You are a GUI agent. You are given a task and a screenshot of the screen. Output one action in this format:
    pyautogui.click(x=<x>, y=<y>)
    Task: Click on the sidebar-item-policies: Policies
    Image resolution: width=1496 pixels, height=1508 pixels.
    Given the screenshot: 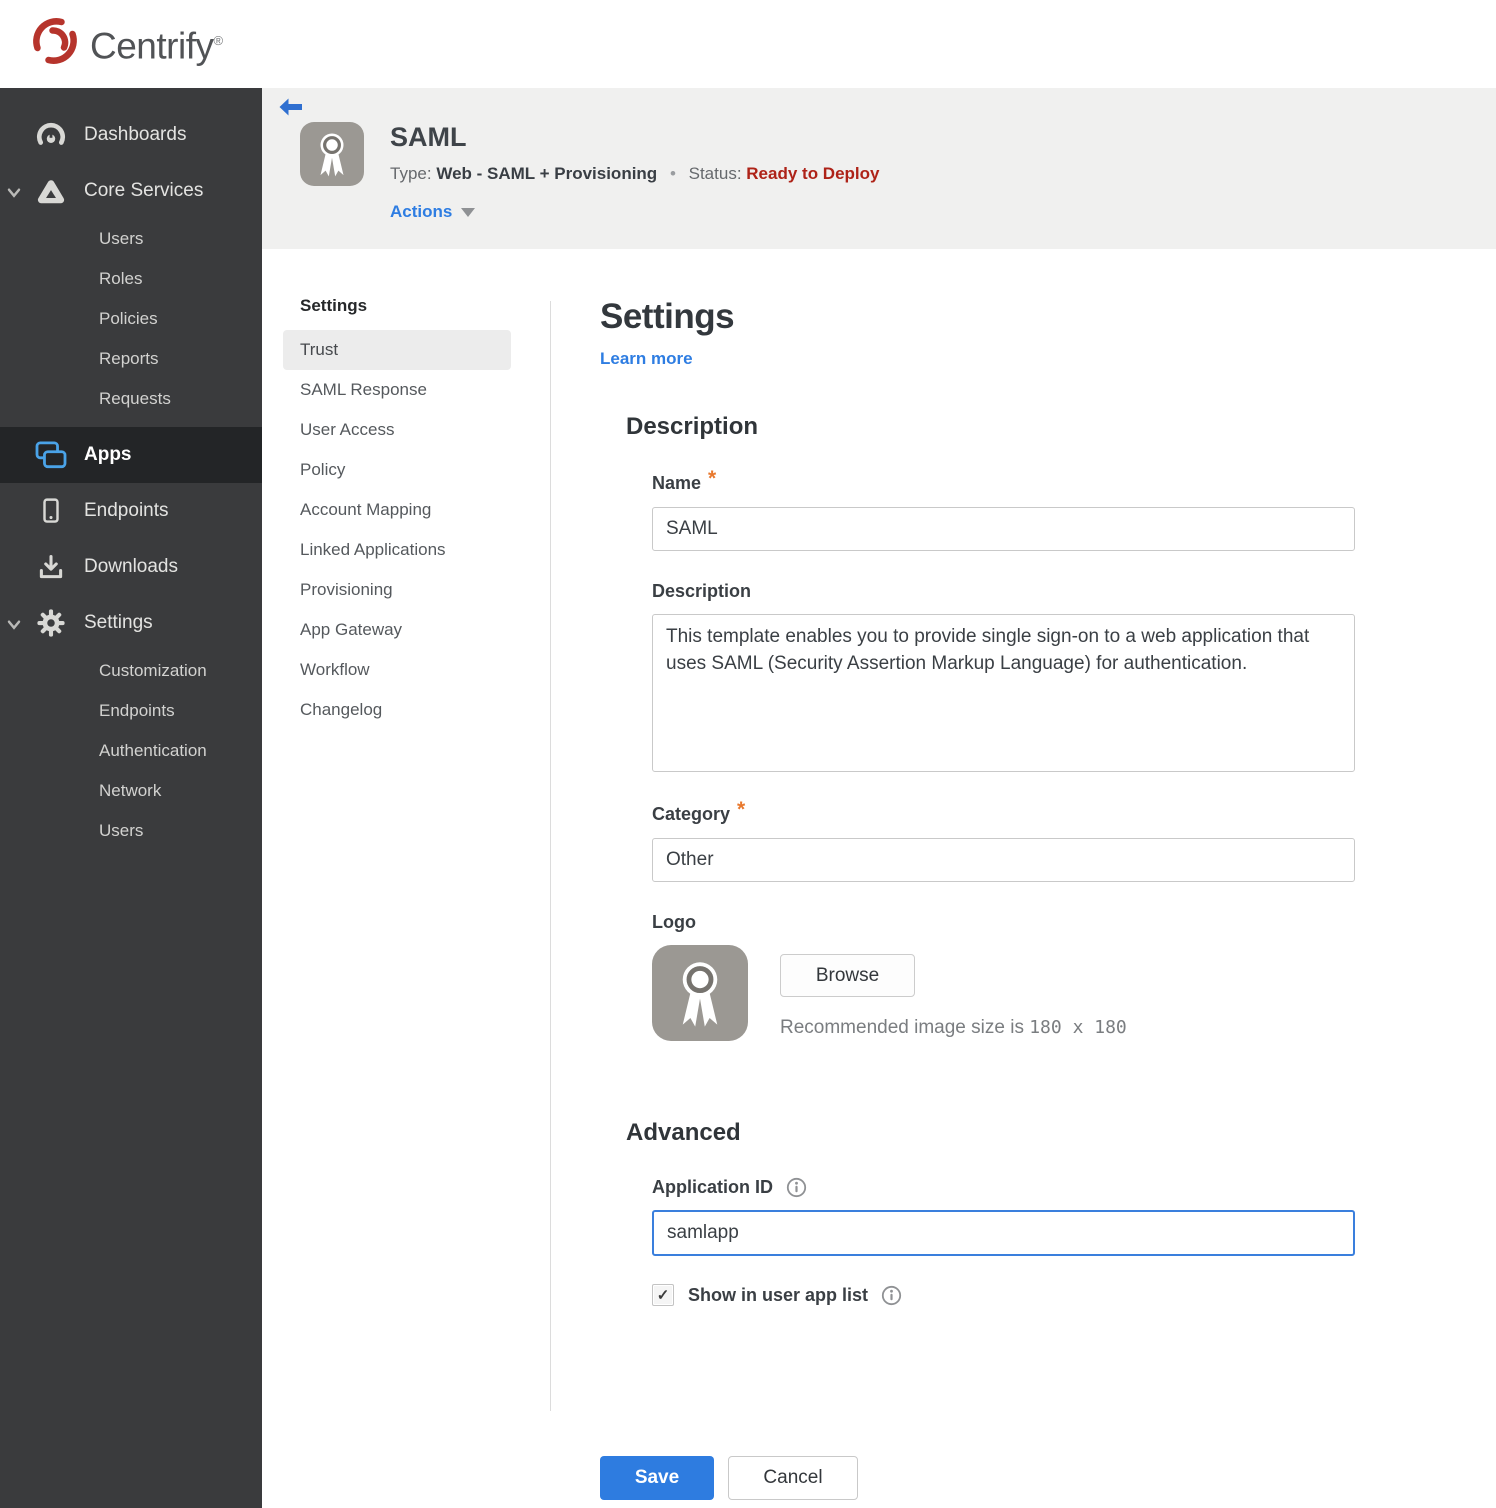 What is the action you would take?
    pyautogui.click(x=131, y=319)
    